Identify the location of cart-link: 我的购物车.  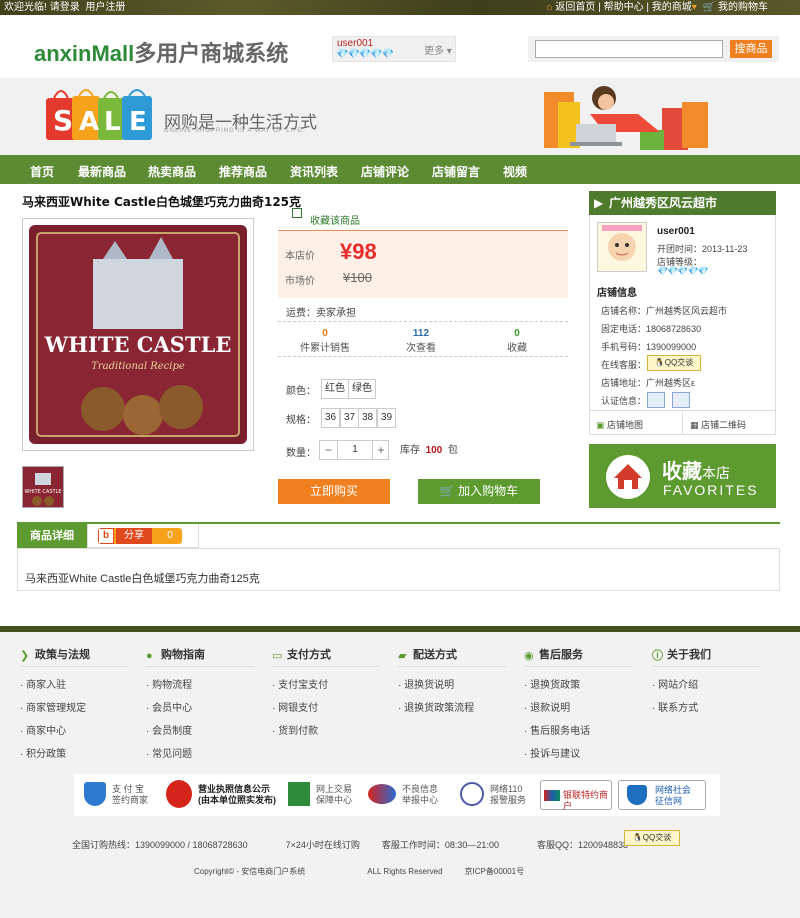
(743, 7).